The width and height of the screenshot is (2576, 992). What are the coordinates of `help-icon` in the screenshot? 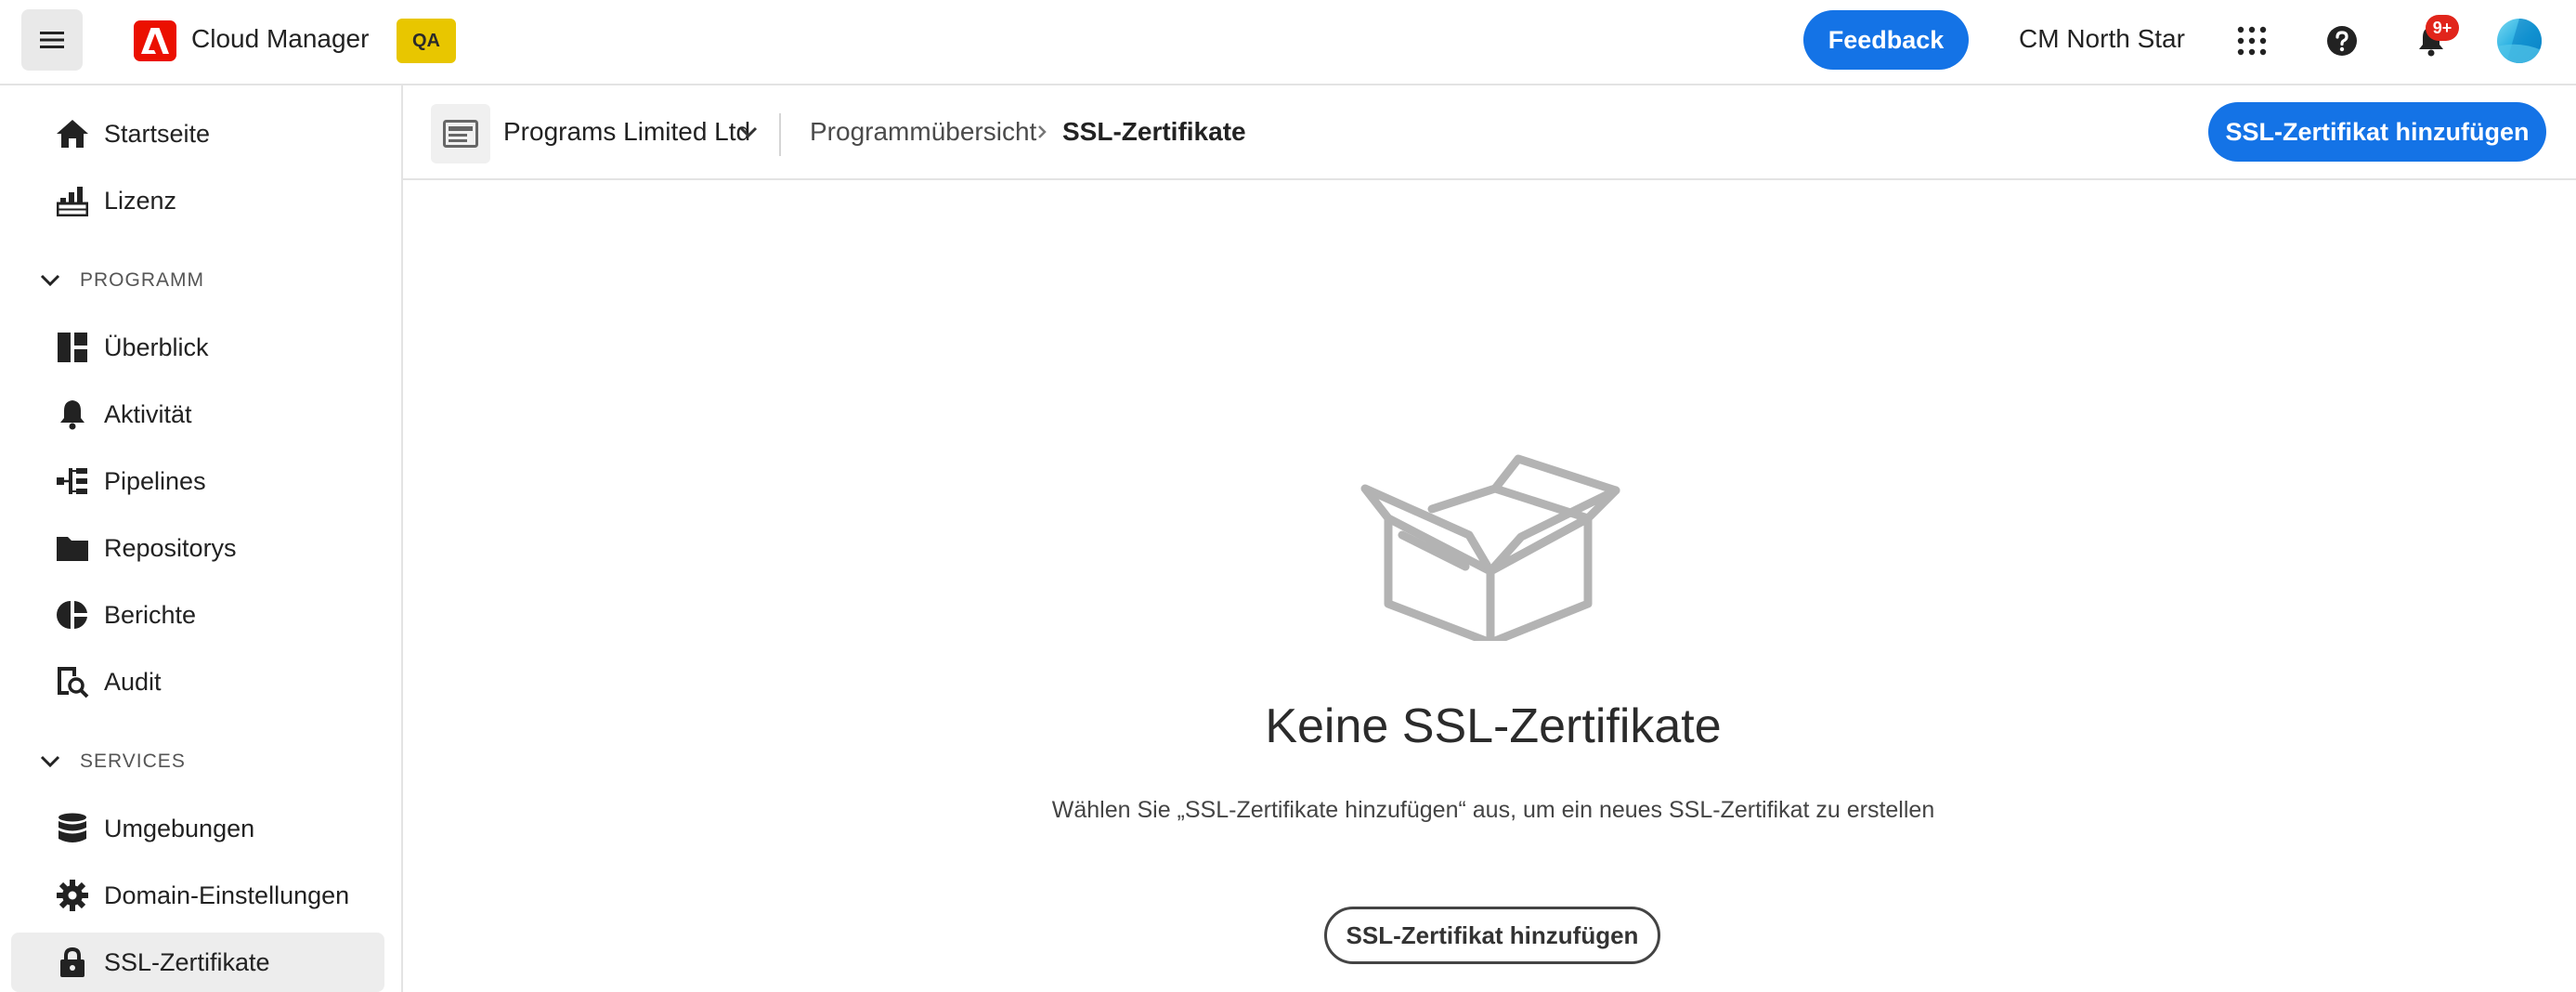 It's located at (2342, 41).